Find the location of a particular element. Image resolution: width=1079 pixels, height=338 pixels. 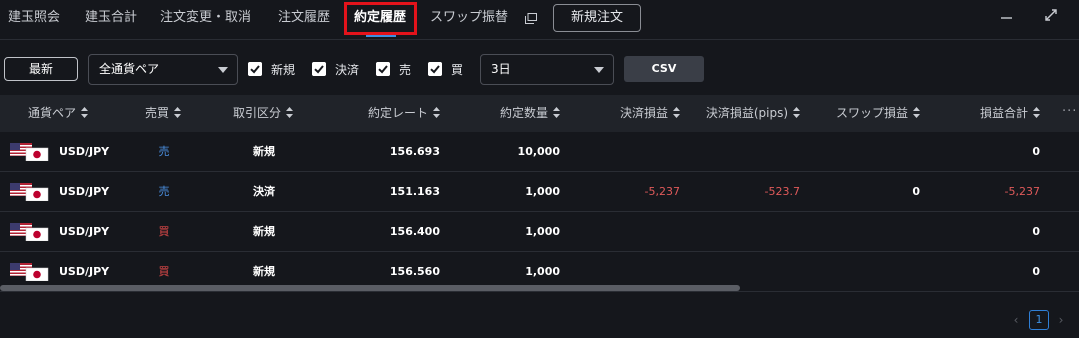

checkbox-close-label: 決済 is located at coordinates (347, 70).